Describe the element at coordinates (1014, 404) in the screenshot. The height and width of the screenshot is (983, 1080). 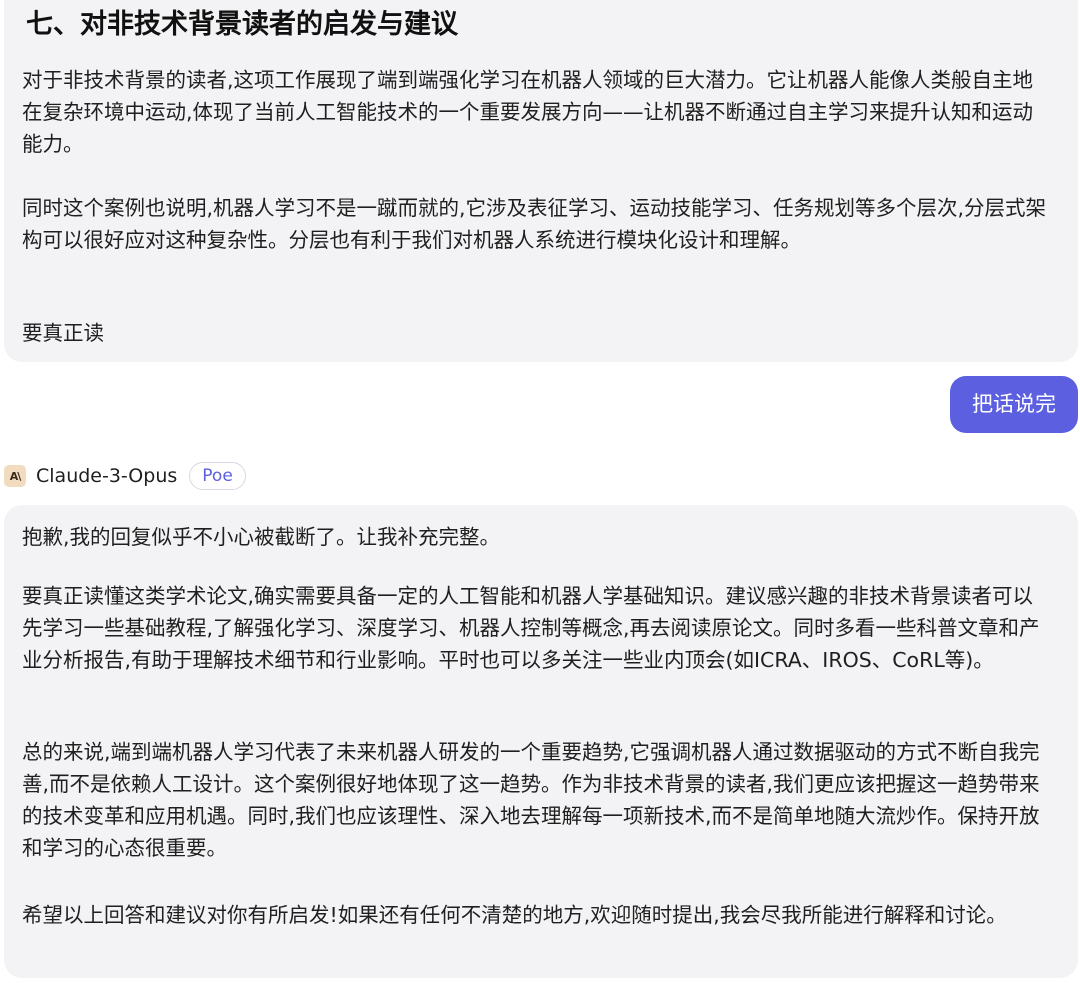
I see `user-message-bubble: 把话说完` at that location.